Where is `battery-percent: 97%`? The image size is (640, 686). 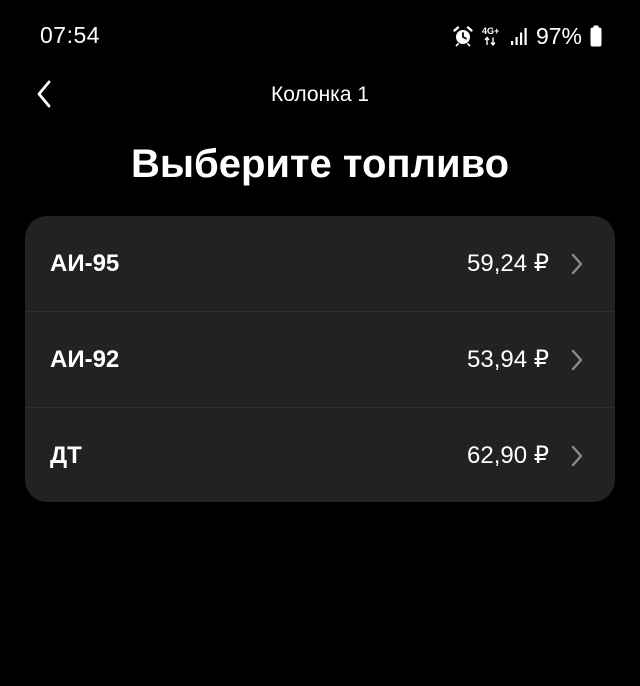
battery-percent: 97% is located at coordinates (558, 35).